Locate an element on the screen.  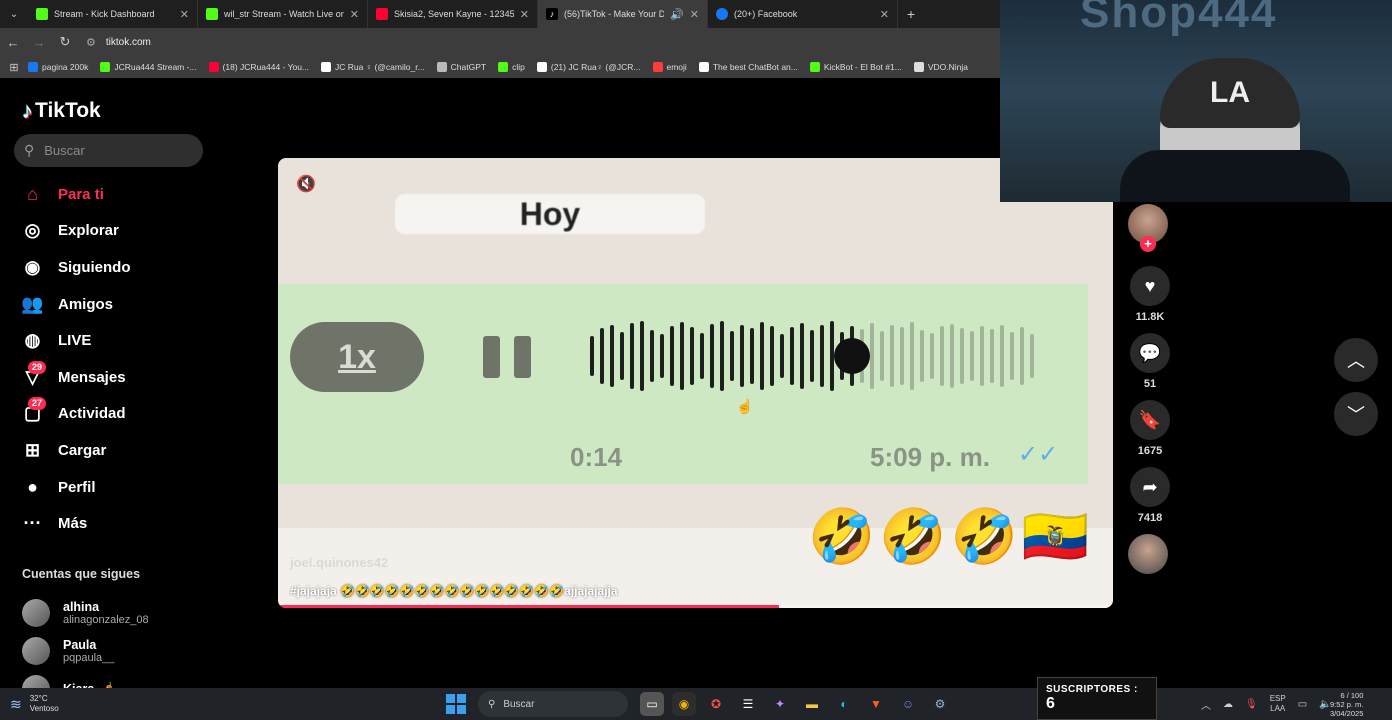
follow-plus-icon: + is located at coordinates (1148, 244).